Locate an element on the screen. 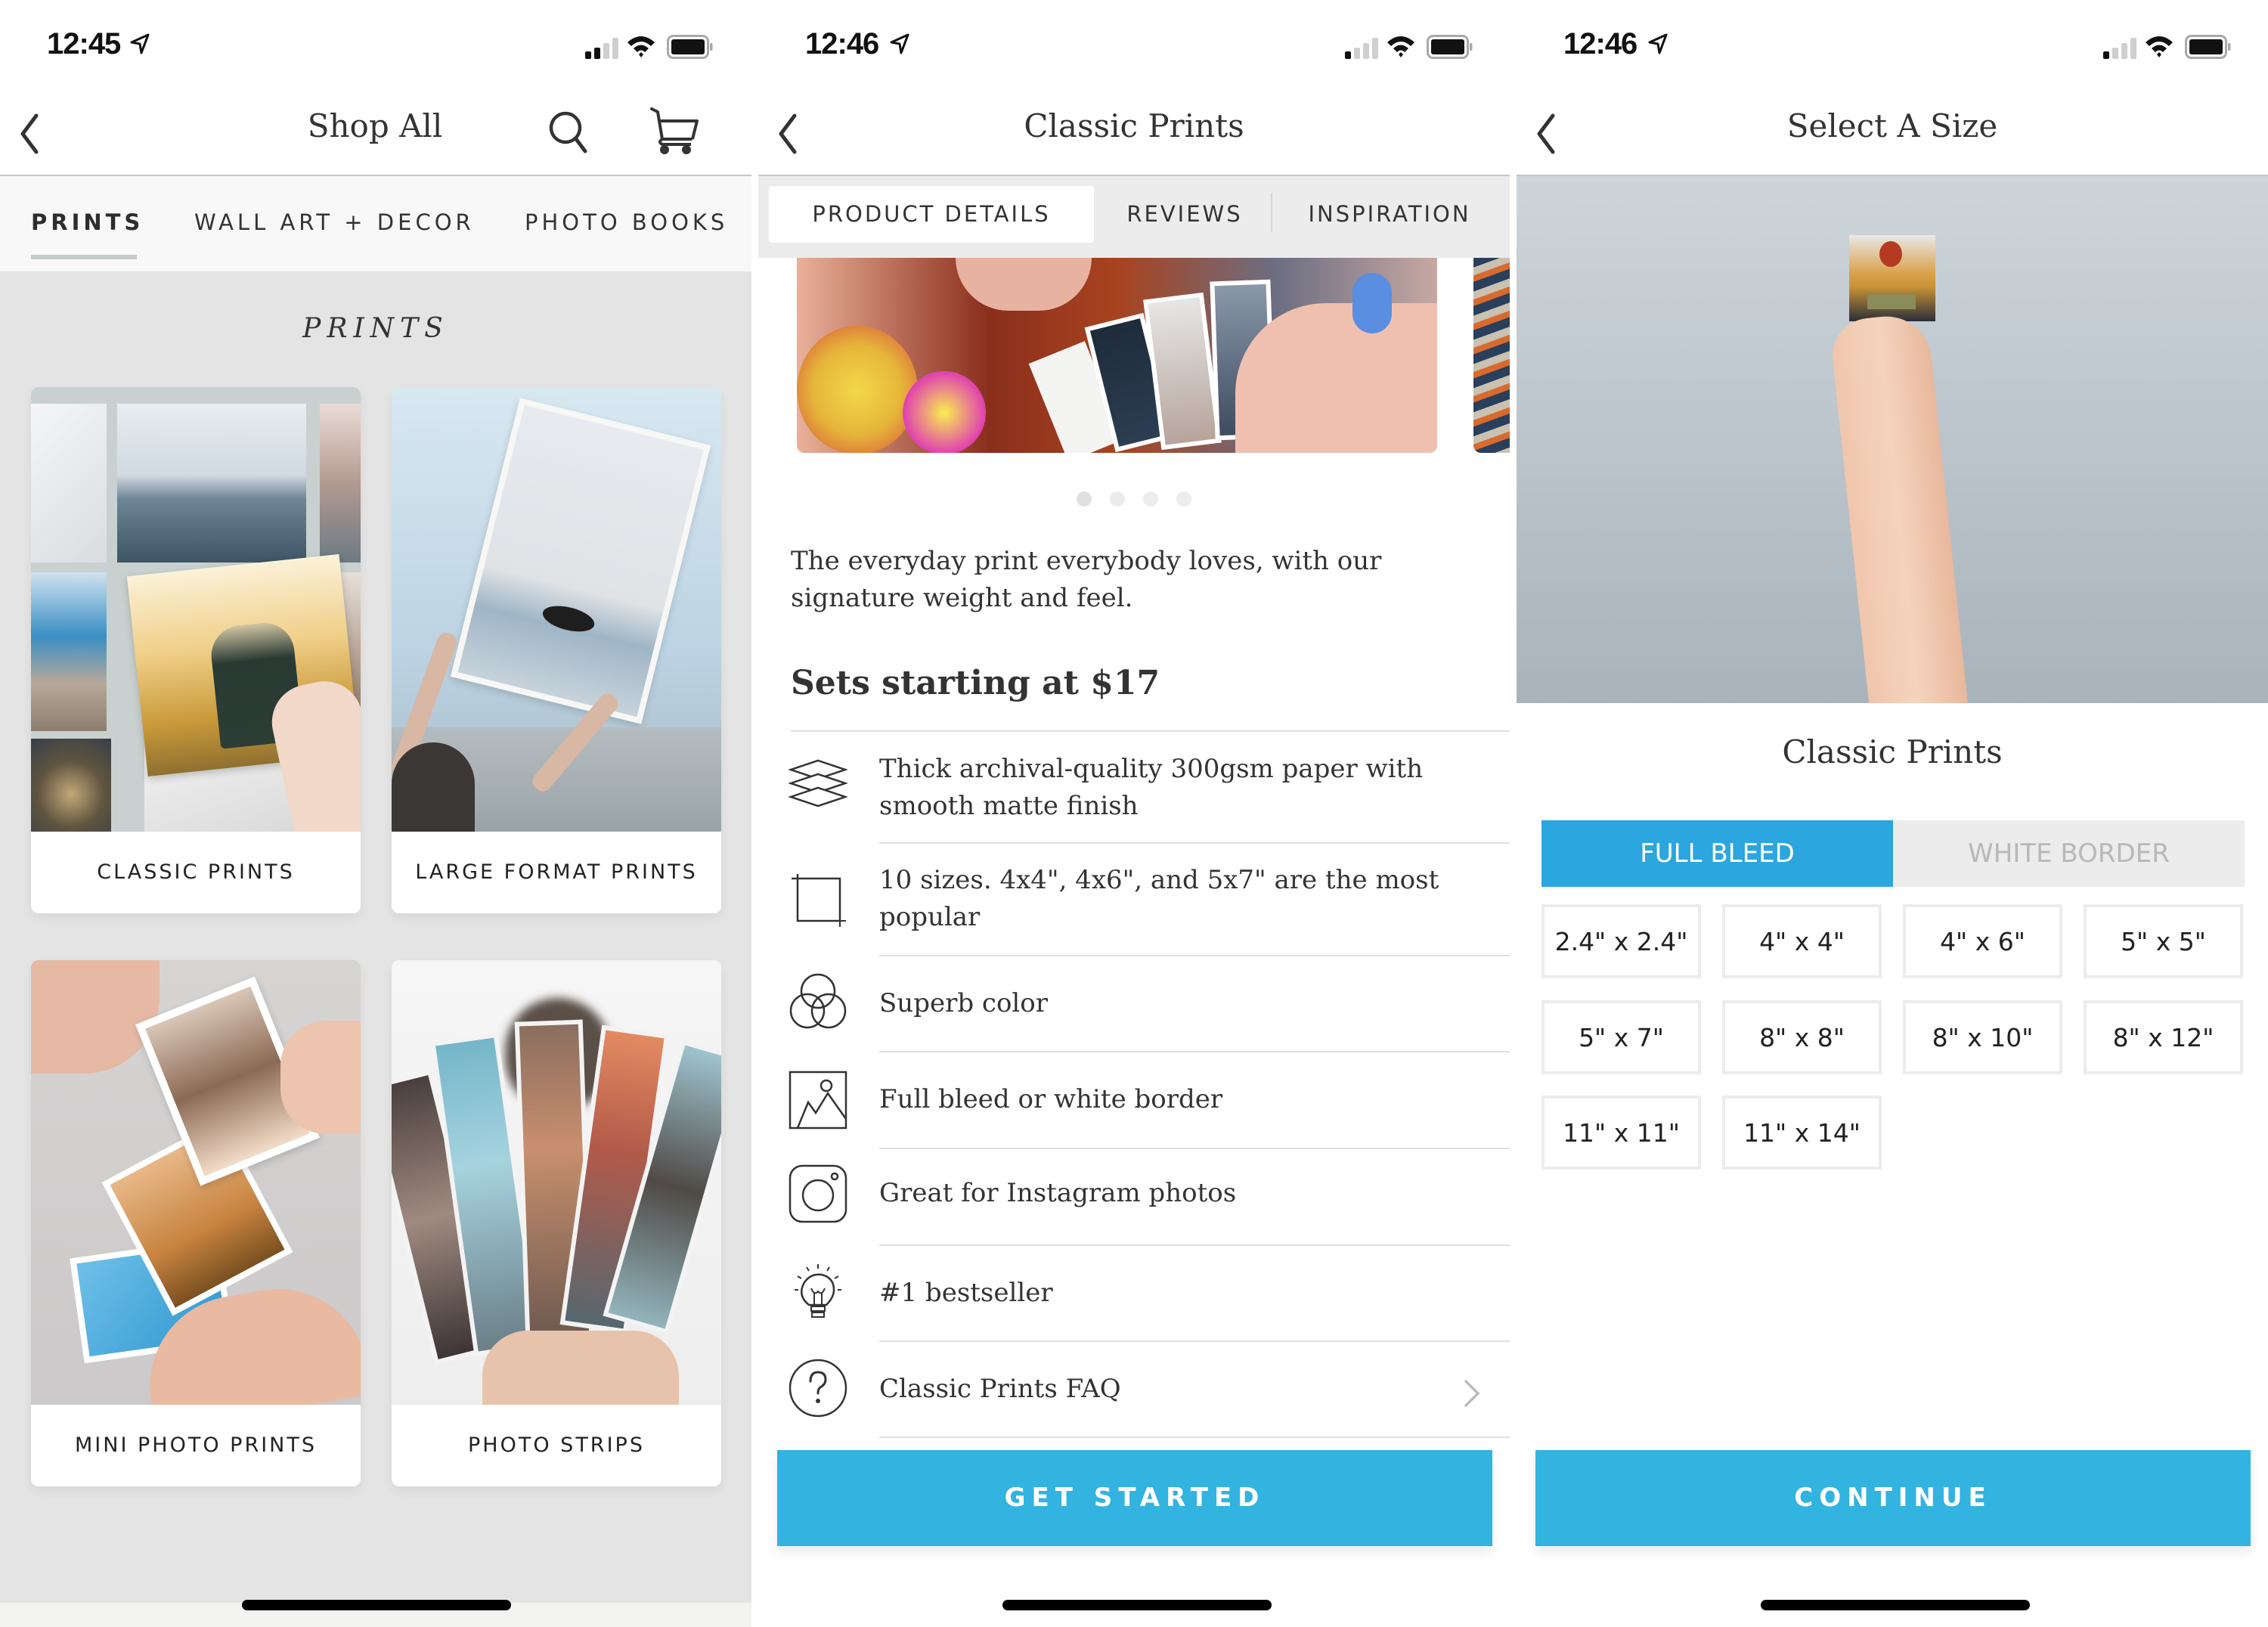  size-option: 8" x 10" is located at coordinates (1983, 1037).